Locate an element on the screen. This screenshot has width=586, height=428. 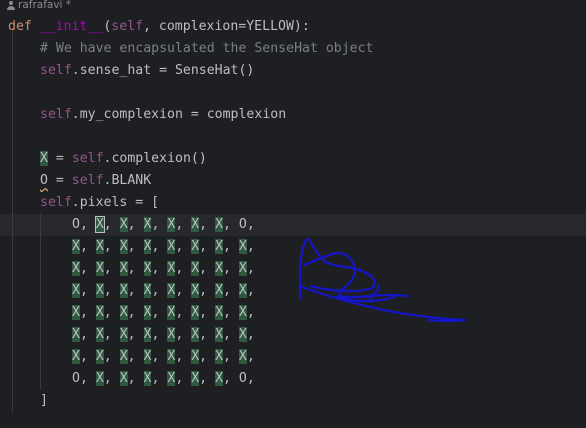
x-variable: X is located at coordinates (44, 158).